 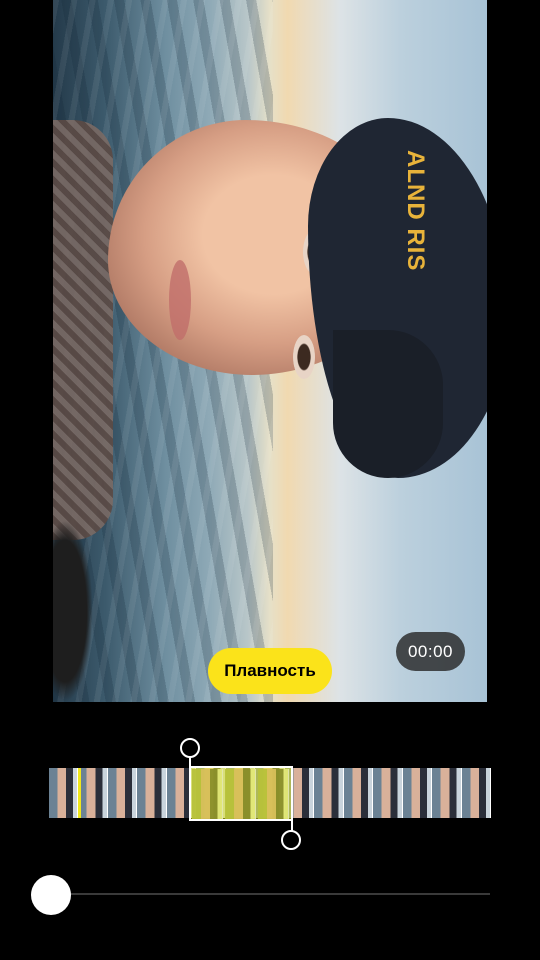 What do you see at coordinates (430, 651) in the screenshot?
I see `time-badge: 00:00` at bounding box center [430, 651].